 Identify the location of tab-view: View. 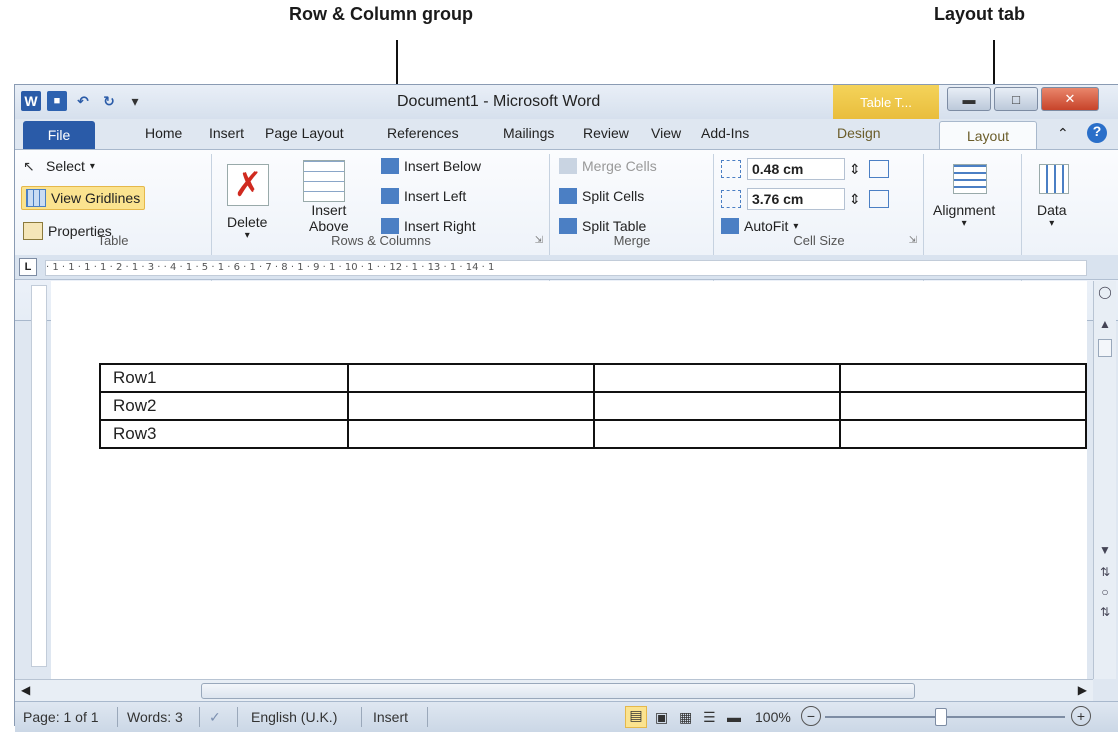
(666, 133).